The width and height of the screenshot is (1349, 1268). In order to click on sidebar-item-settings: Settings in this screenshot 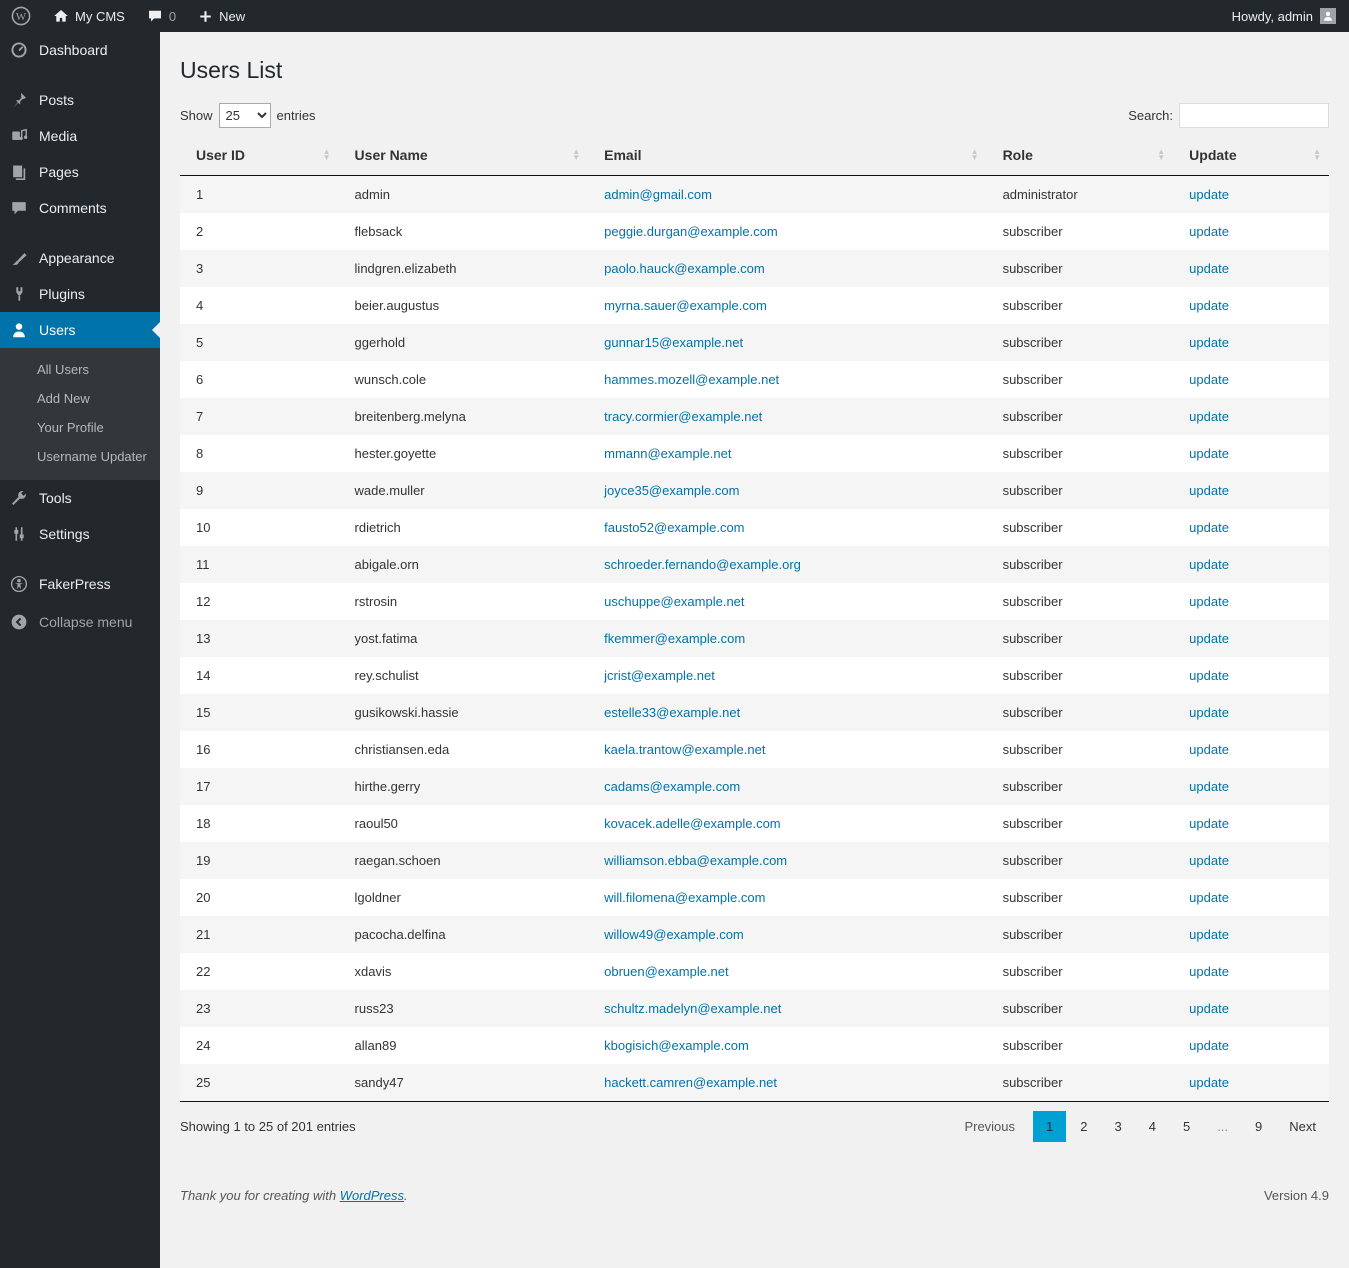, I will do `click(80, 534)`.